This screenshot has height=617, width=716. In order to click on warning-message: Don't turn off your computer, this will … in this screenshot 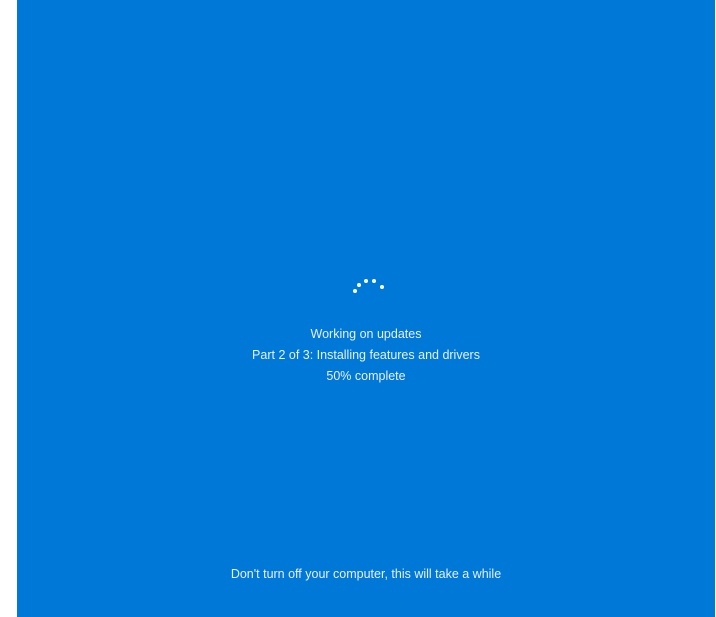, I will do `click(366, 574)`.